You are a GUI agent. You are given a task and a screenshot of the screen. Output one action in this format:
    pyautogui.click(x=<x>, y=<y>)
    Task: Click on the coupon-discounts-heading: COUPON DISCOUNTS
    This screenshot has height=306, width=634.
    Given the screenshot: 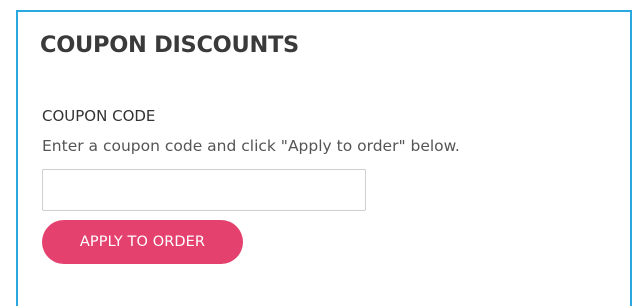 What is the action you would take?
    pyautogui.click(x=169, y=45)
    